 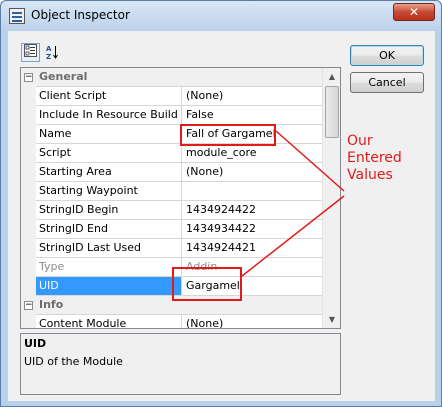 What do you see at coordinates (35, 343) in the screenshot?
I see `description-title: UID` at bounding box center [35, 343].